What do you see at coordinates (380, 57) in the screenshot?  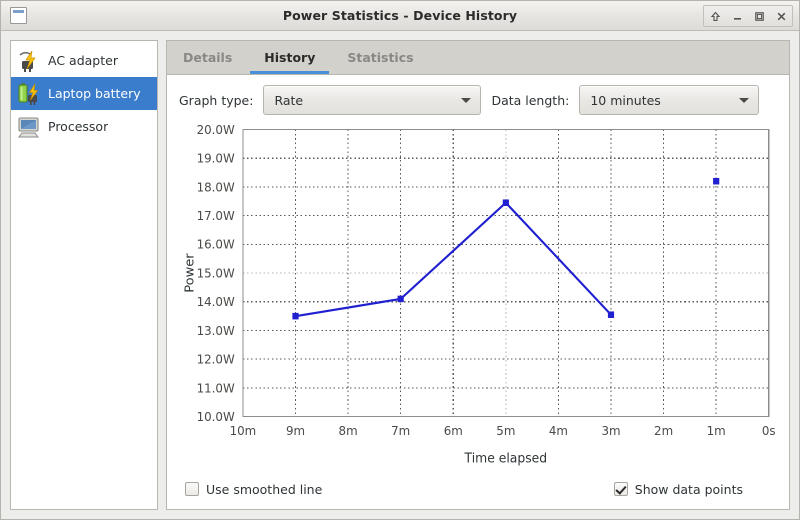 I see `tab-statistics: Statistics` at bounding box center [380, 57].